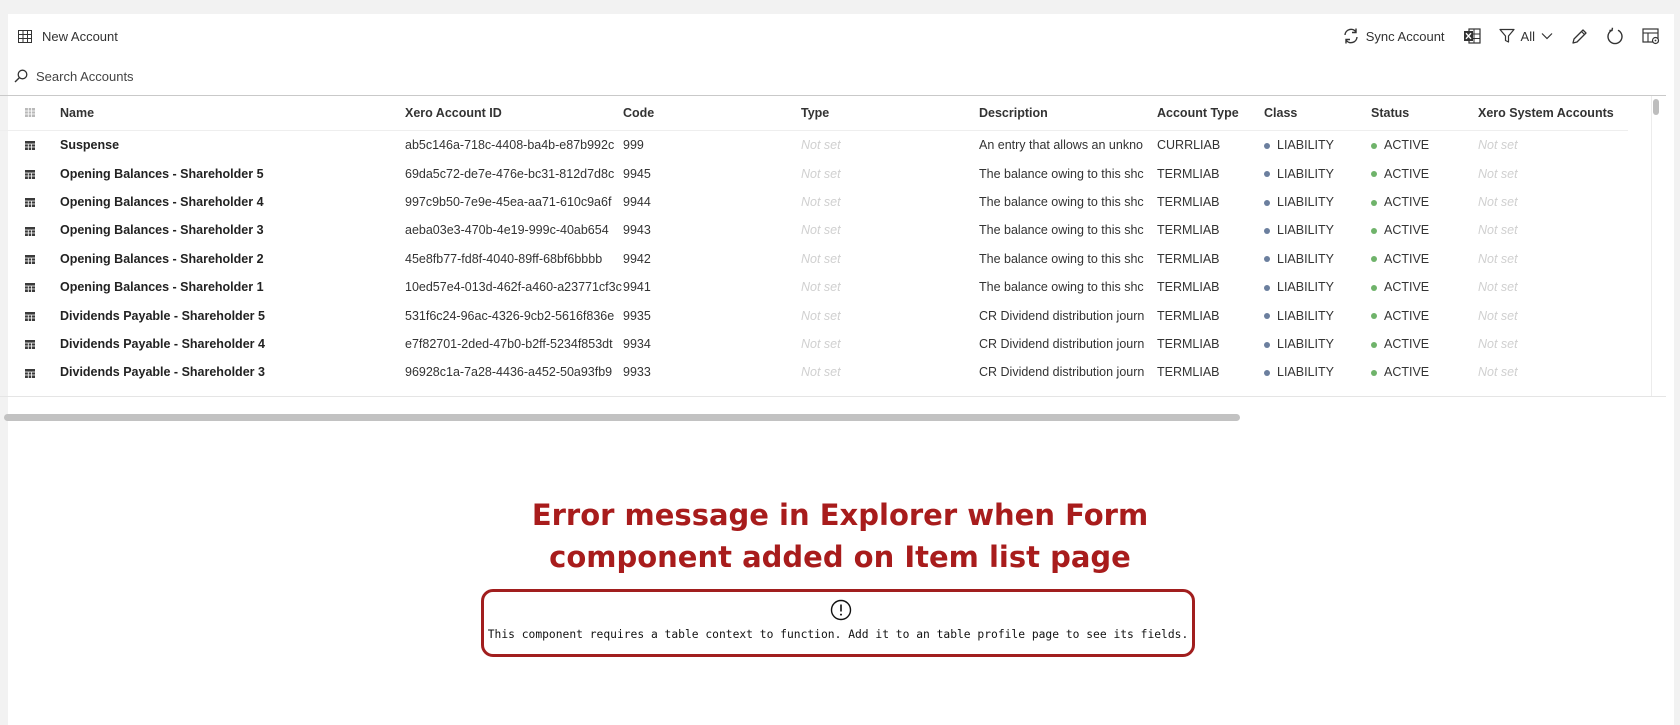 This screenshot has height=725, width=1680. Describe the element at coordinates (622, 417) in the screenshot. I see `horizontal-scrollbar` at that location.